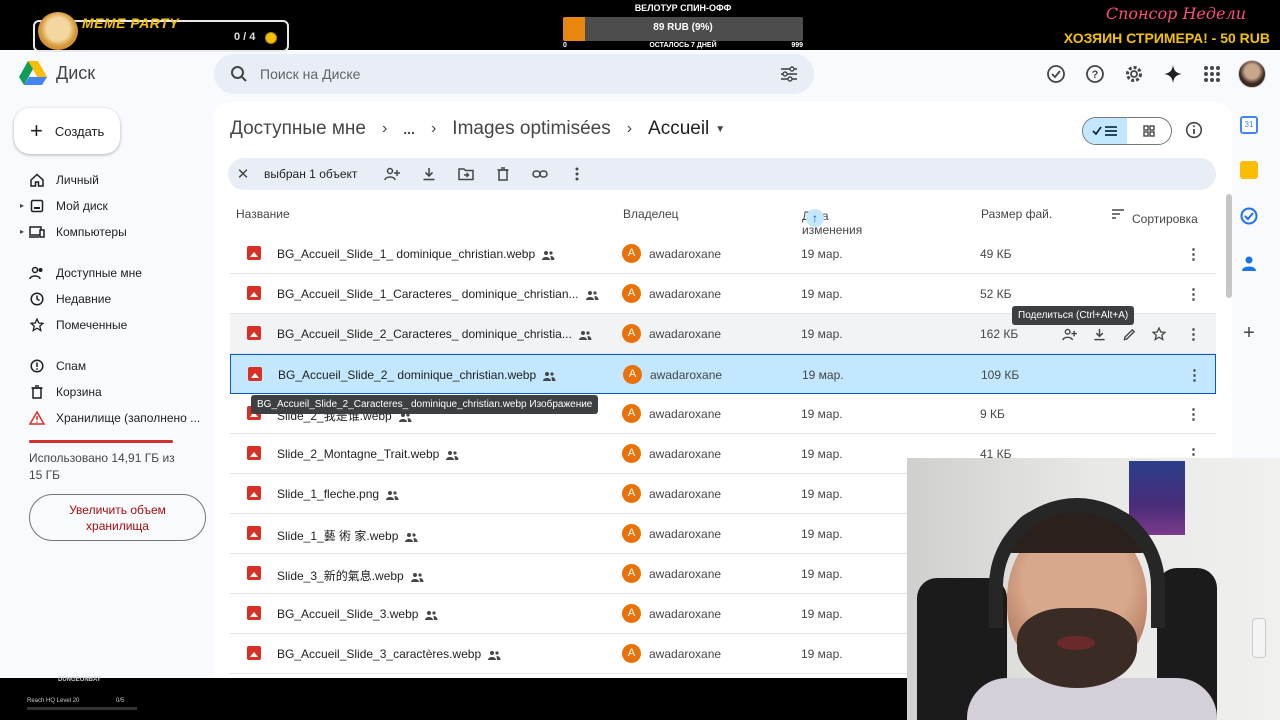 The height and width of the screenshot is (720, 1280). What do you see at coordinates (789, 74) in the screenshot?
I see `filter-options-icon` at bounding box center [789, 74].